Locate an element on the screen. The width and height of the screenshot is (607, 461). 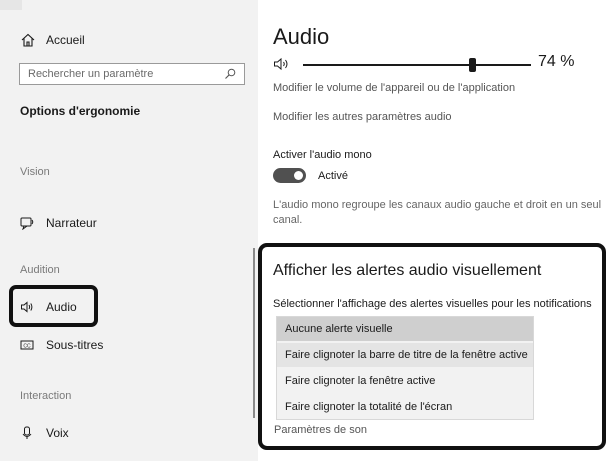
sidebar-item-subtitles: CC Sous-titres is located at coordinates (61, 345).